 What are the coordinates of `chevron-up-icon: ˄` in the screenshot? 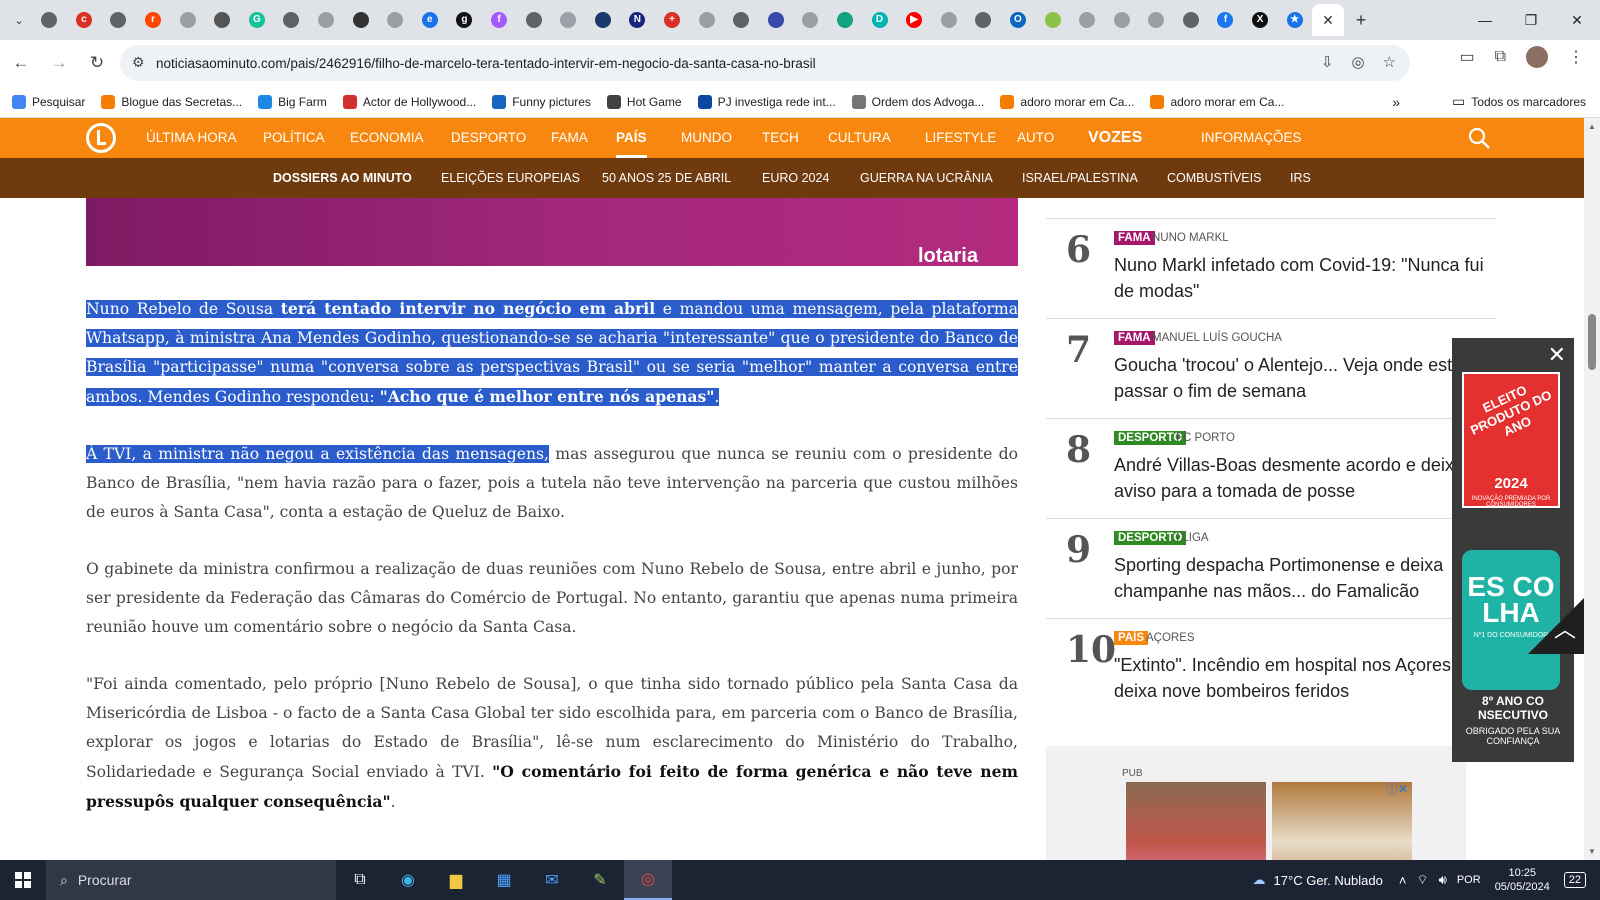 It's located at (1403, 880).